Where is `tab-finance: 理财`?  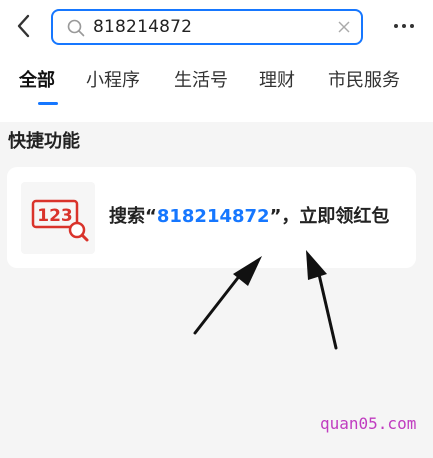 tab-finance: 理财 is located at coordinates (277, 81).